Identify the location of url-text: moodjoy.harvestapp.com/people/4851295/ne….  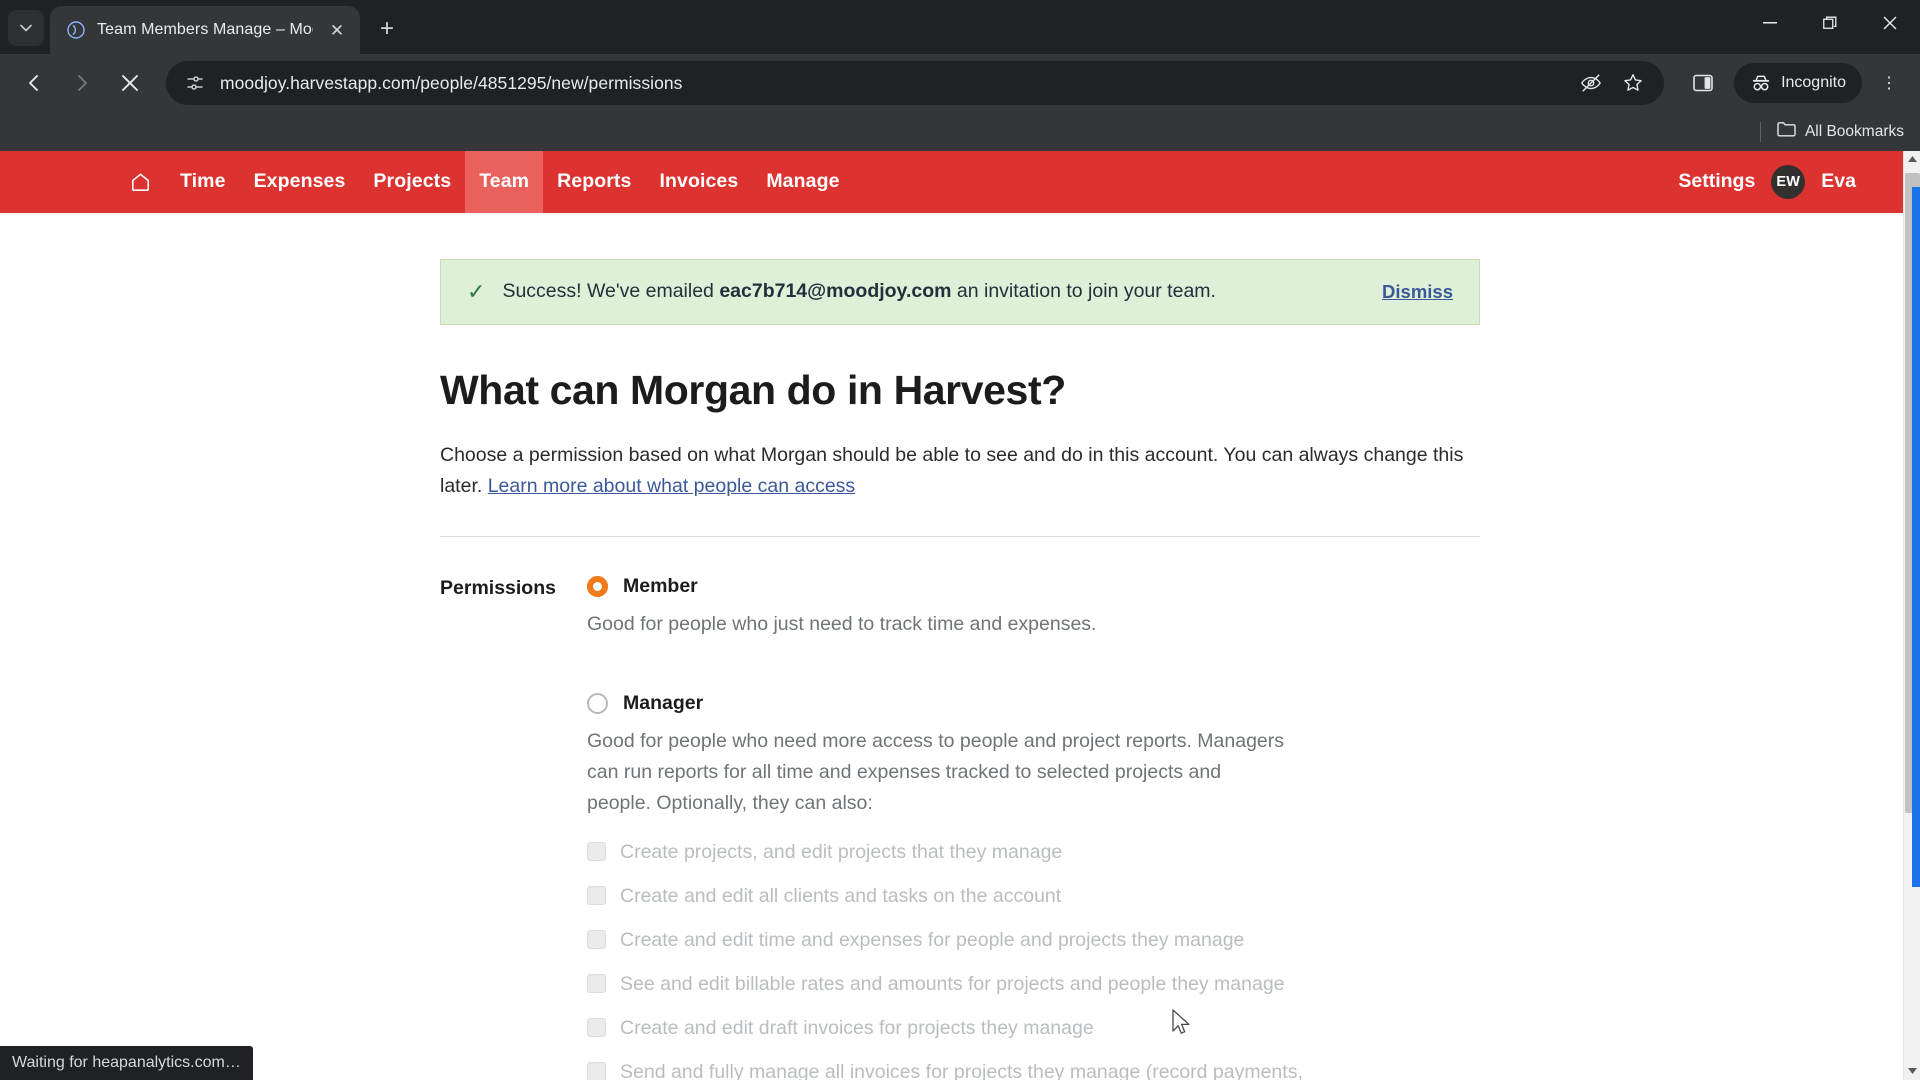
(451, 82).